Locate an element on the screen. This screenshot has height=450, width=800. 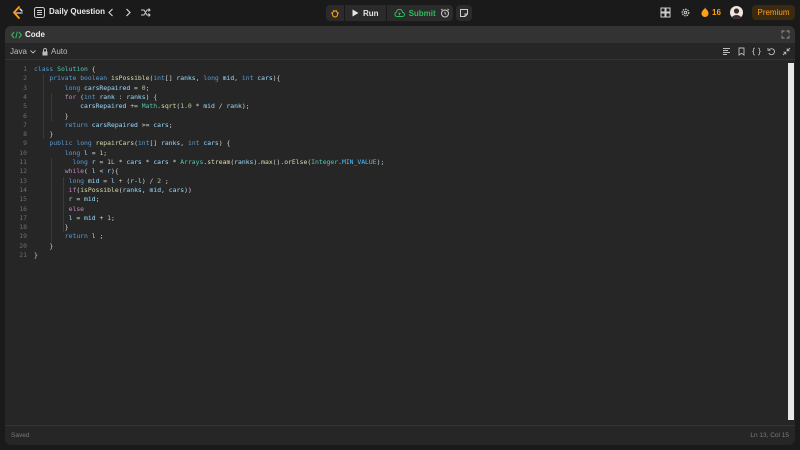
line-number: 8 is located at coordinates (25, 134).